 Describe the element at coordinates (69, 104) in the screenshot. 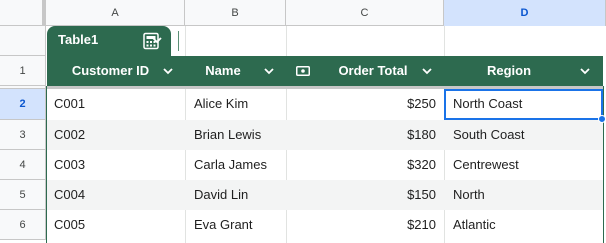

I see `cell-customer-id: C001` at that location.